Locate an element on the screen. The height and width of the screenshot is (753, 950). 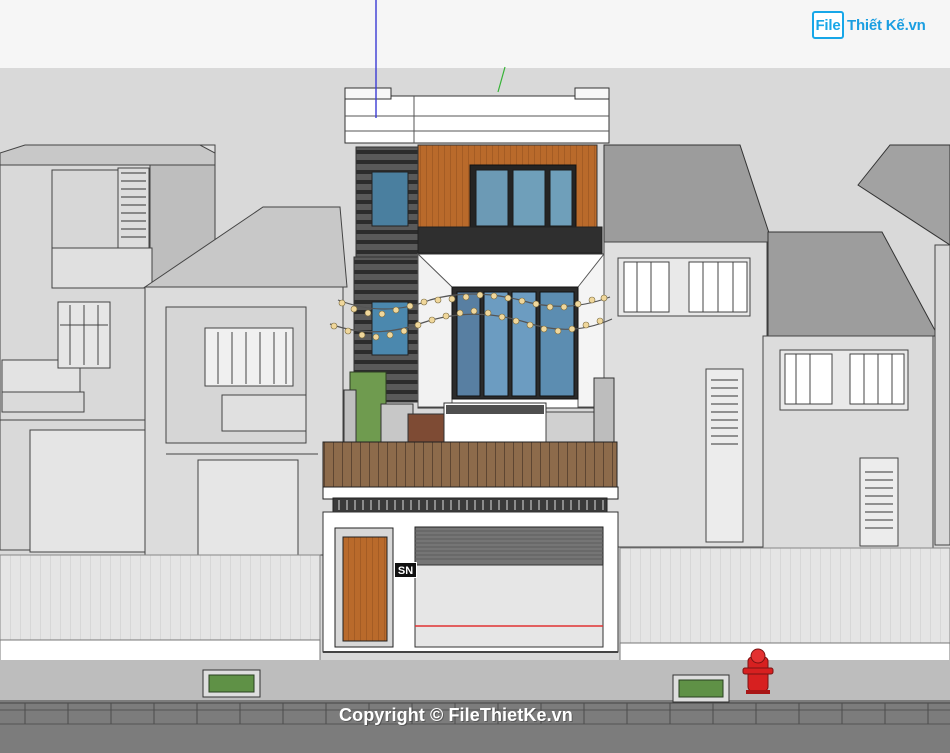
copyright-watermark: Copyright © FileThietKe.vn is located at coordinates (456, 715).